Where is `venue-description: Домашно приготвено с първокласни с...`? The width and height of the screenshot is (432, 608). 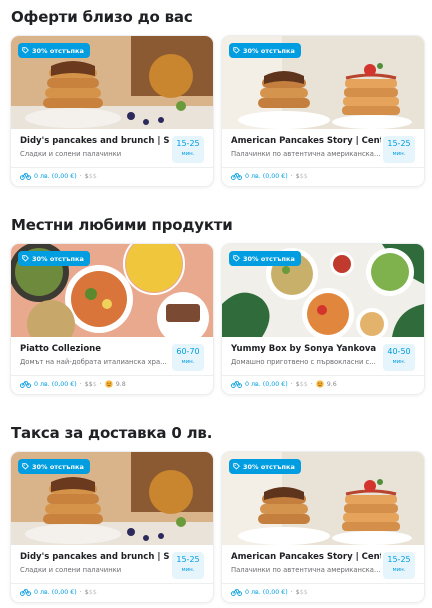 venue-description: Домашно приготвено с първокласни с... is located at coordinates (303, 362).